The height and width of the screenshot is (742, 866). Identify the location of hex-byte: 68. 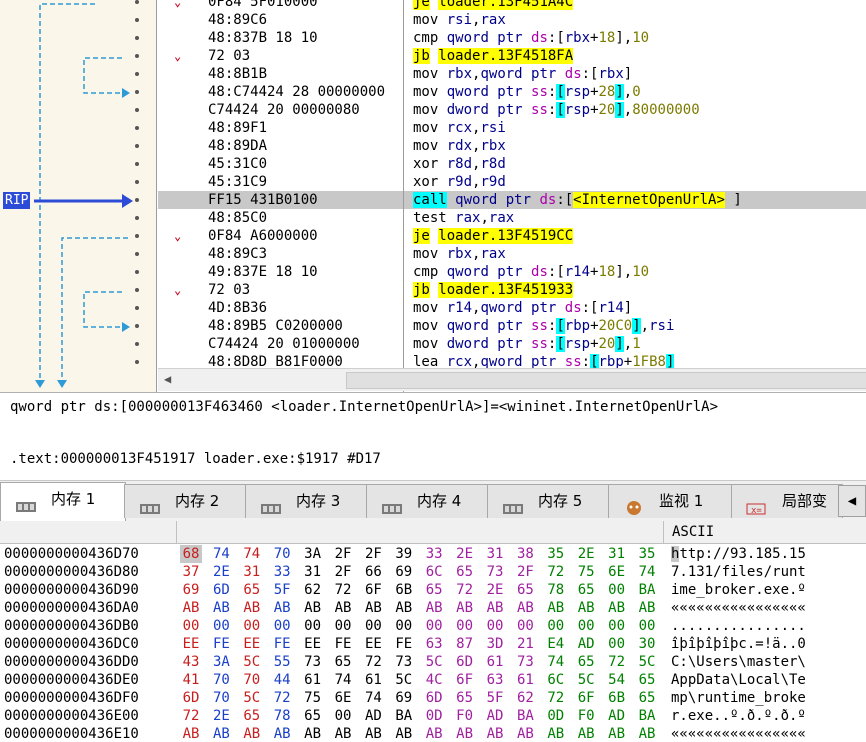
(191, 554).